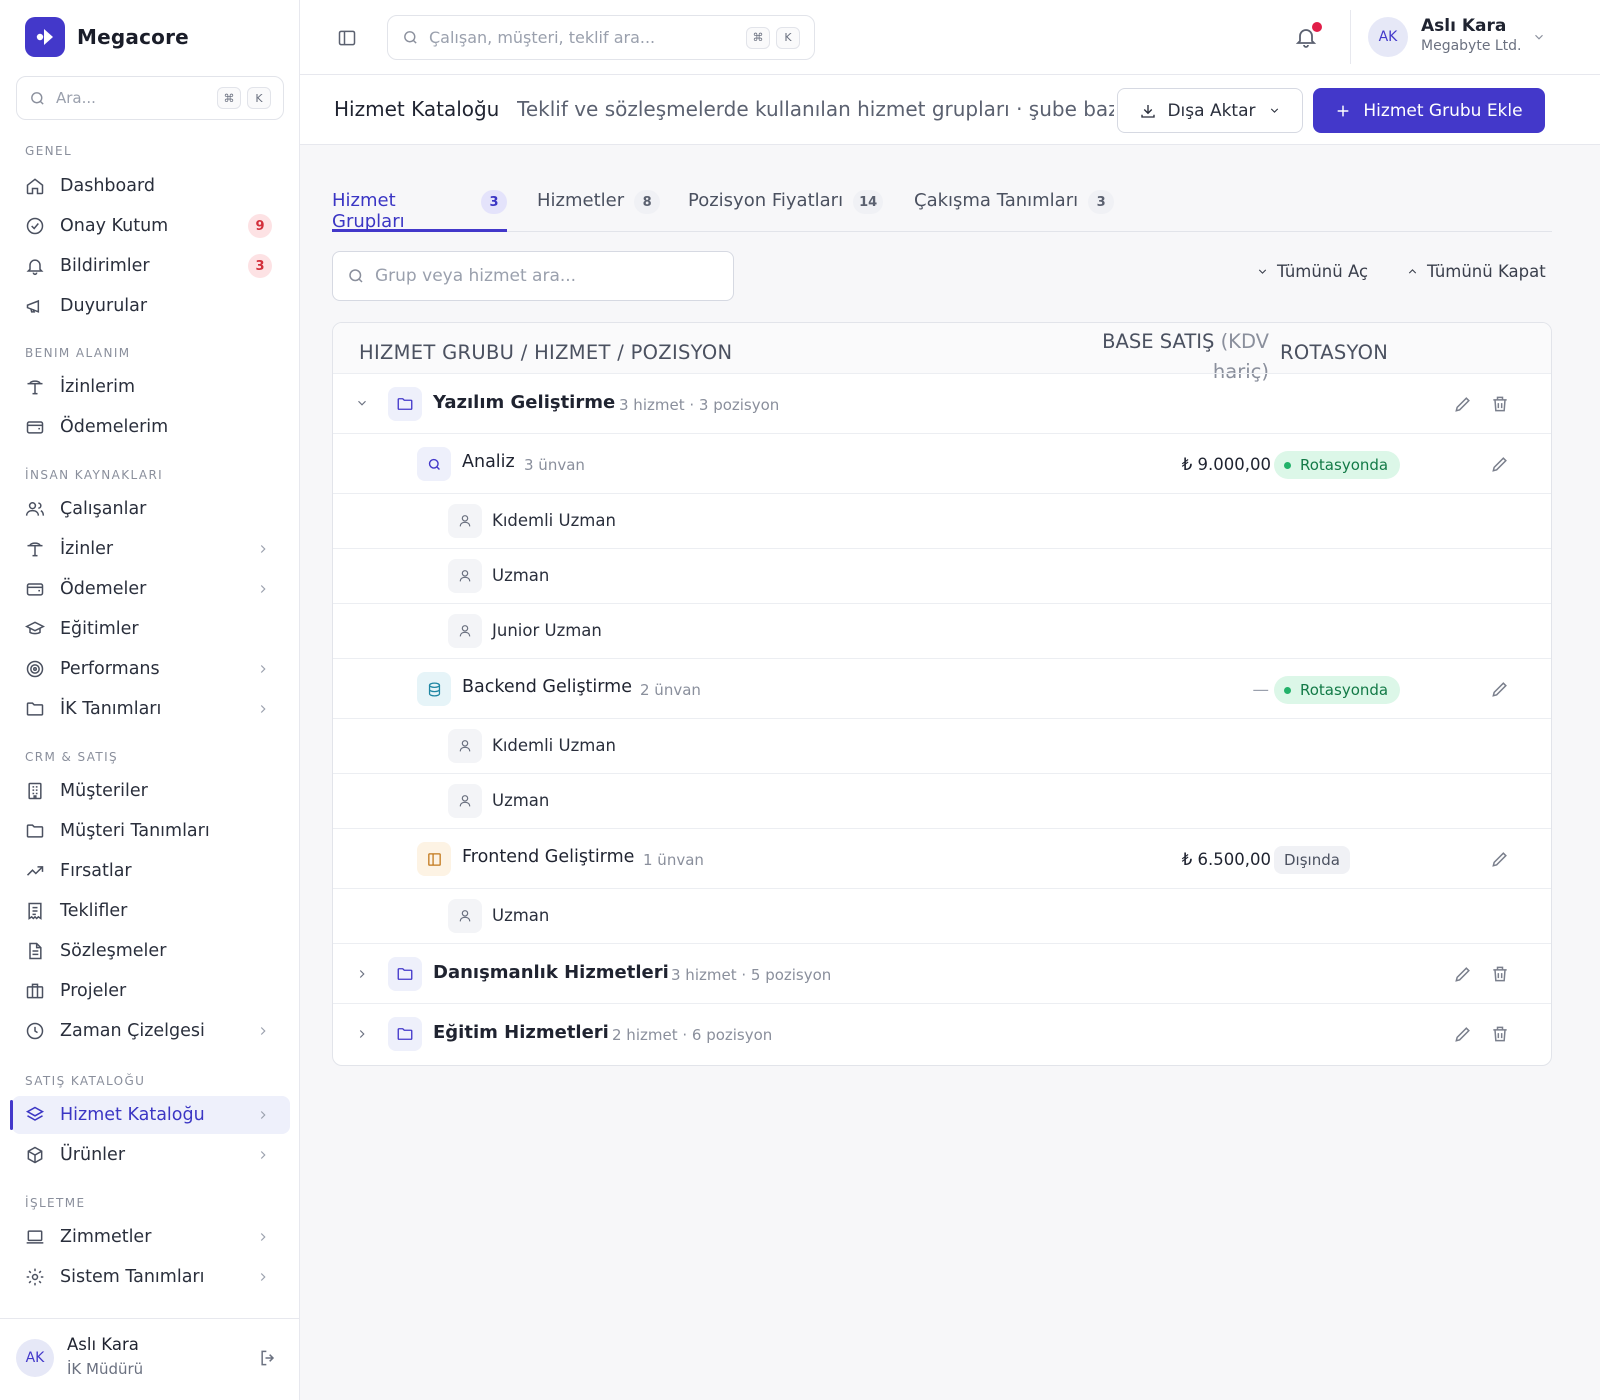  I want to click on sidebar-item-projeler: Projeler, so click(151, 991).